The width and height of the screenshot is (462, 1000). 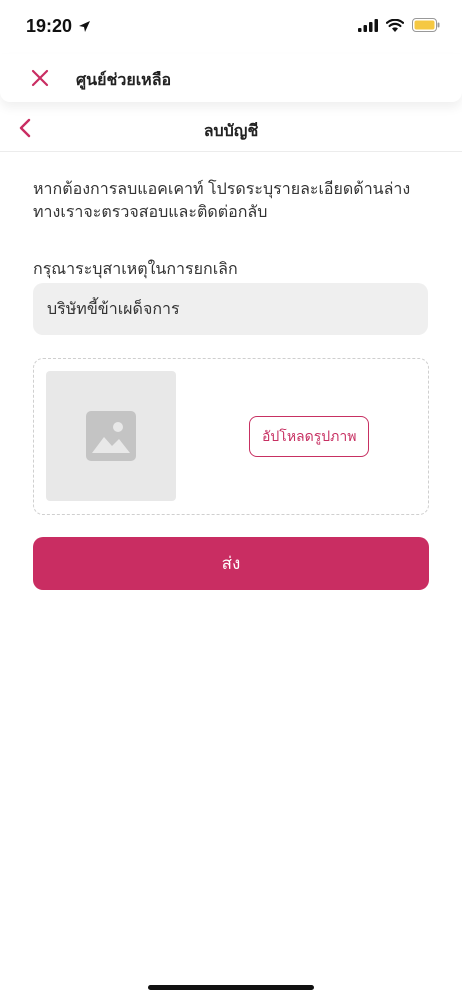 What do you see at coordinates (309, 436) in the screenshot?
I see `upload-image-button: อัปโหลดรูปภาพ` at bounding box center [309, 436].